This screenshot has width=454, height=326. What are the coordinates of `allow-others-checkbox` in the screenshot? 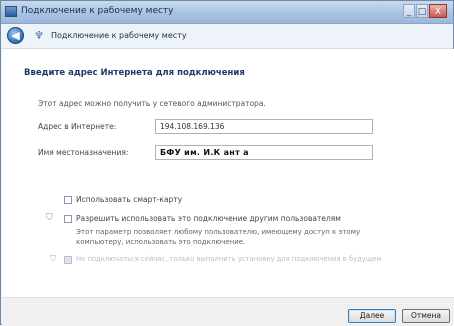 It's located at (68, 219).